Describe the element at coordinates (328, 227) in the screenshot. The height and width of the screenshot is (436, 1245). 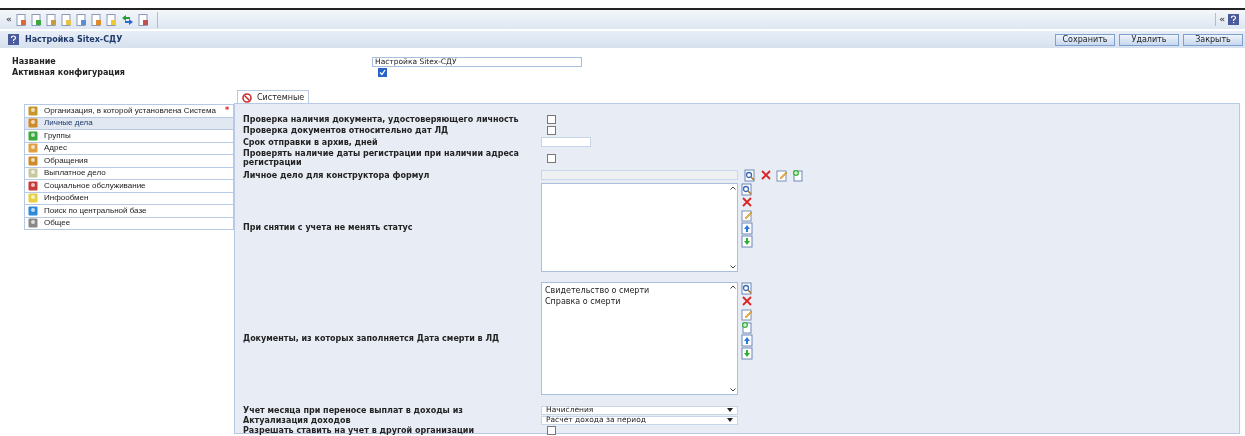
I see `setting-label: При снятии с учета не менять статус` at that location.